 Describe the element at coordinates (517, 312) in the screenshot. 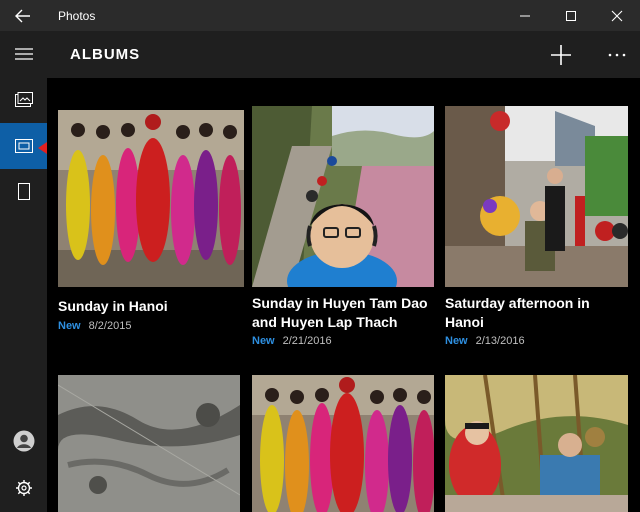

I see `album-title: Saturday afternoon in Hanoi` at that location.